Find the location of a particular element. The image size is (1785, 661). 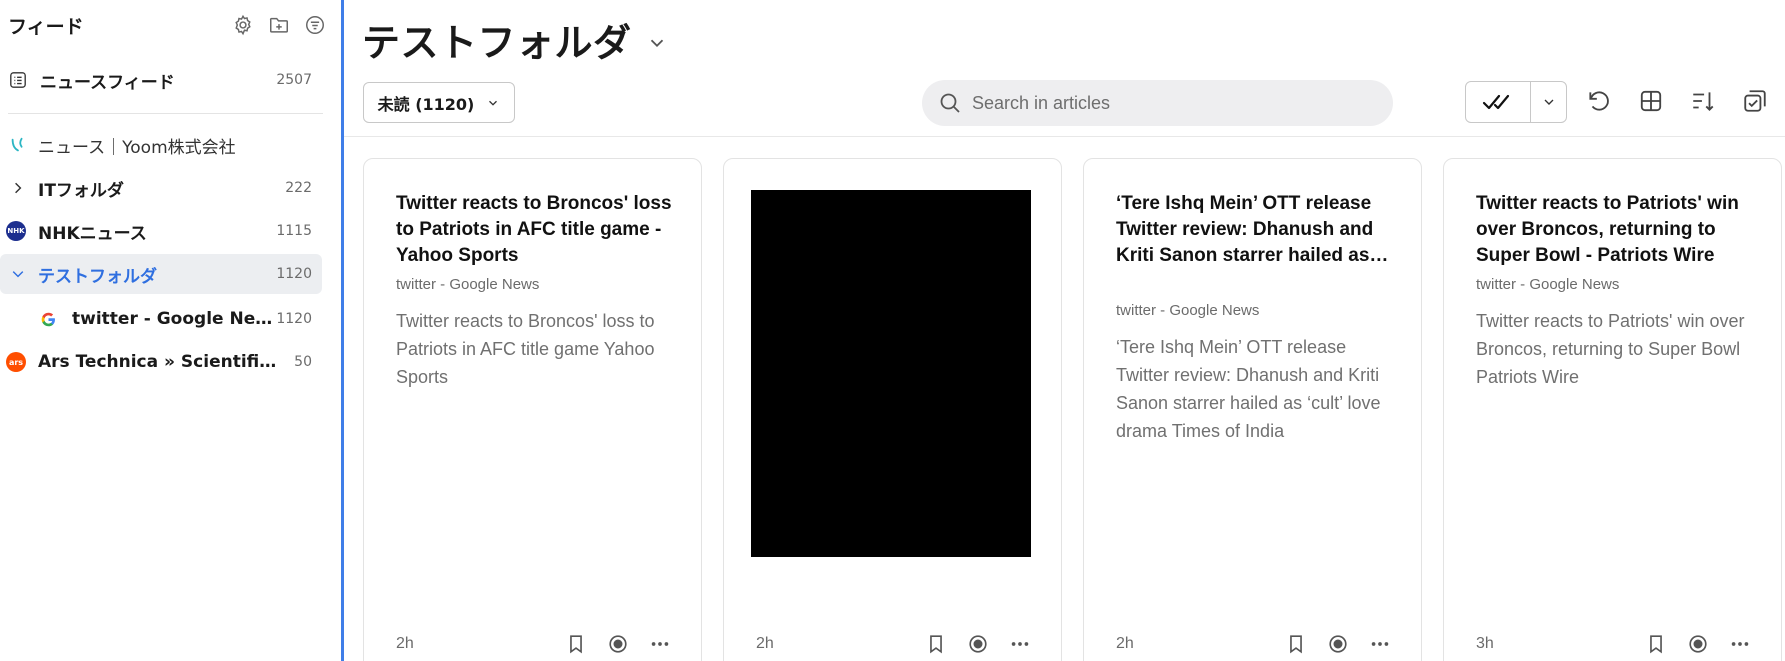

unread-count: 222 is located at coordinates (298, 188).